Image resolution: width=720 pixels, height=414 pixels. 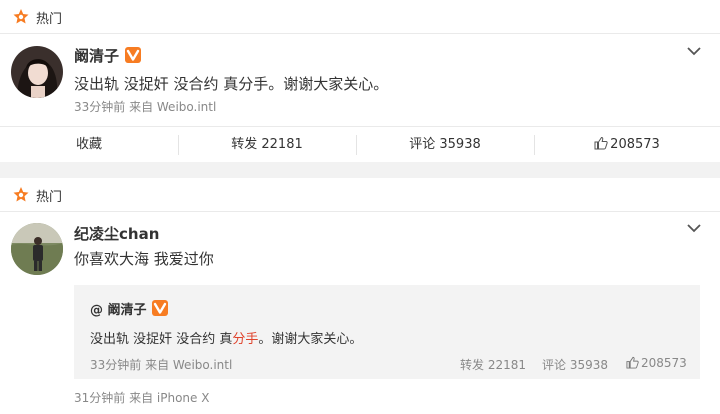 I want to click on username: 纪凌尘chan, so click(x=116, y=233).